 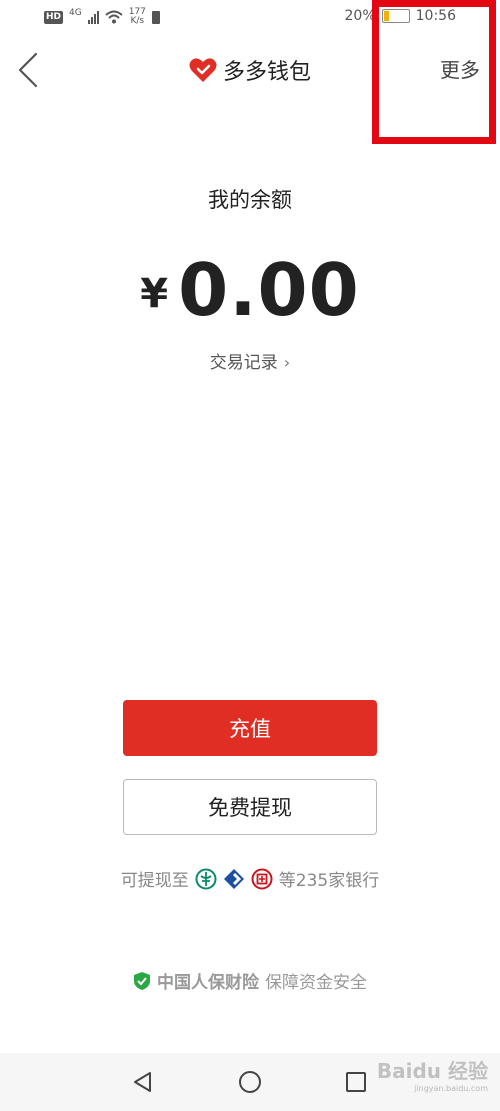 I want to click on battery-percent: 20%, so click(x=360, y=16).